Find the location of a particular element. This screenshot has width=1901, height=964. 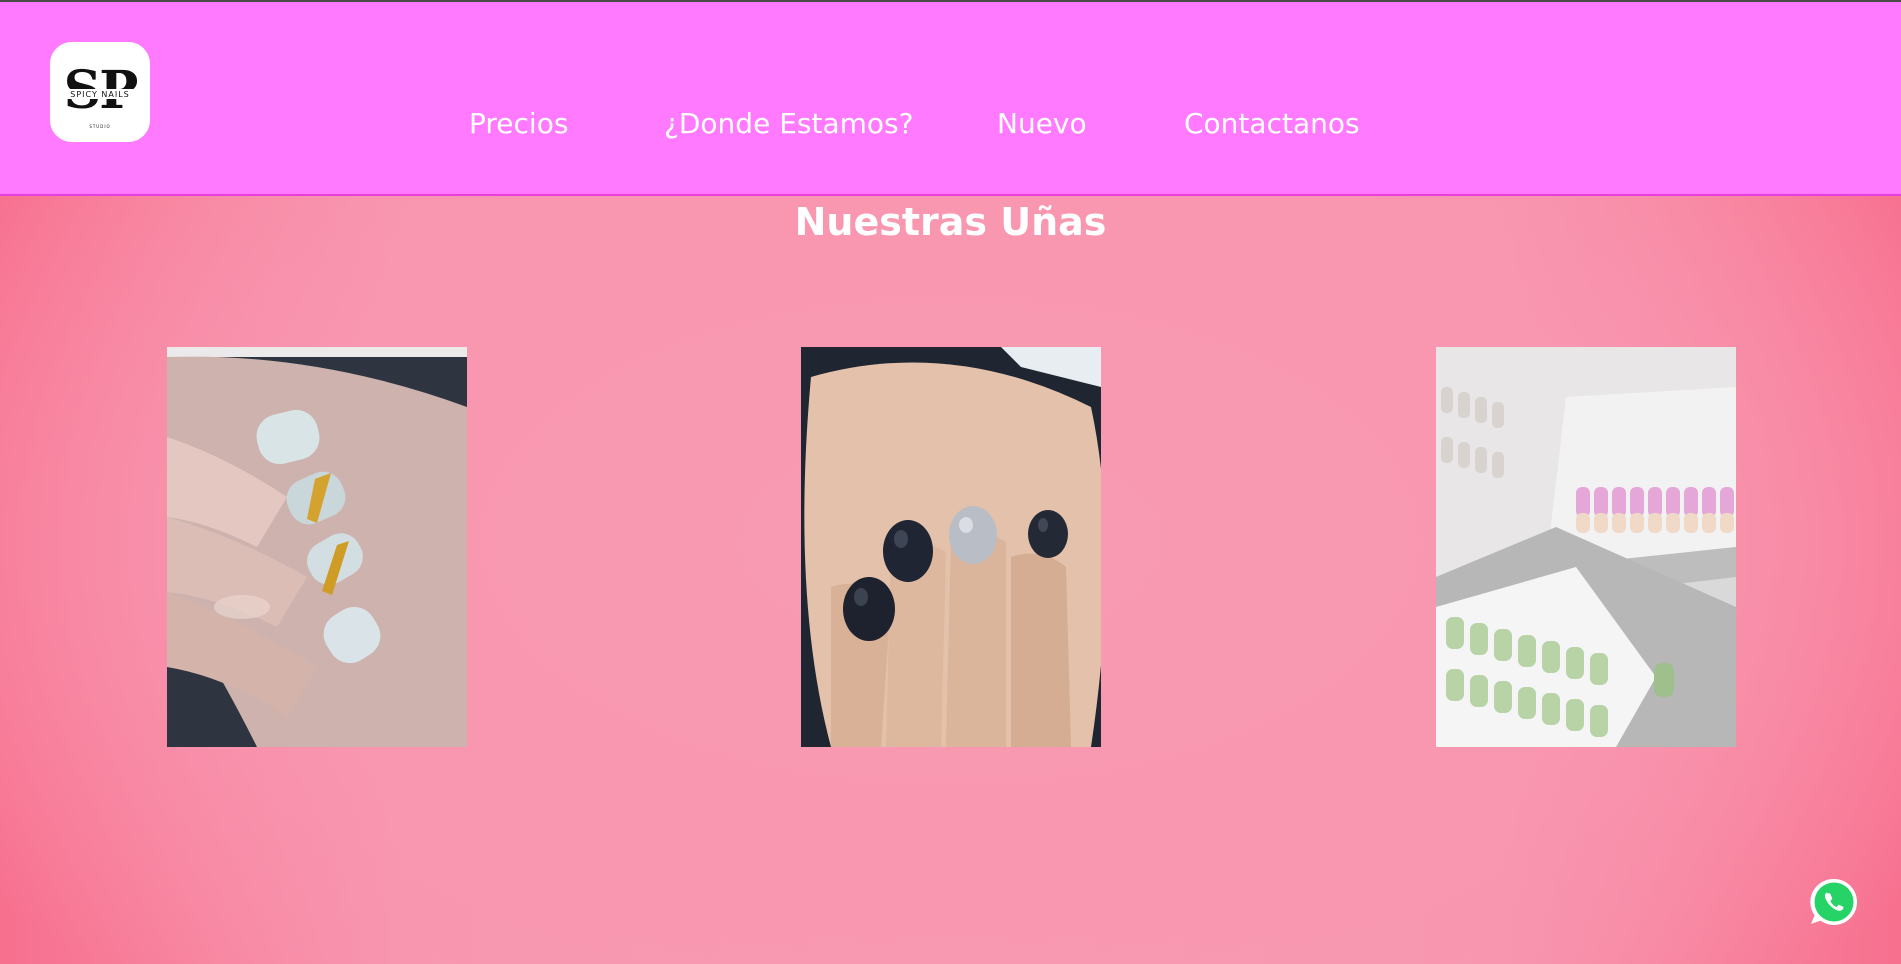

whatsapp-icon is located at coordinates (1834, 902).